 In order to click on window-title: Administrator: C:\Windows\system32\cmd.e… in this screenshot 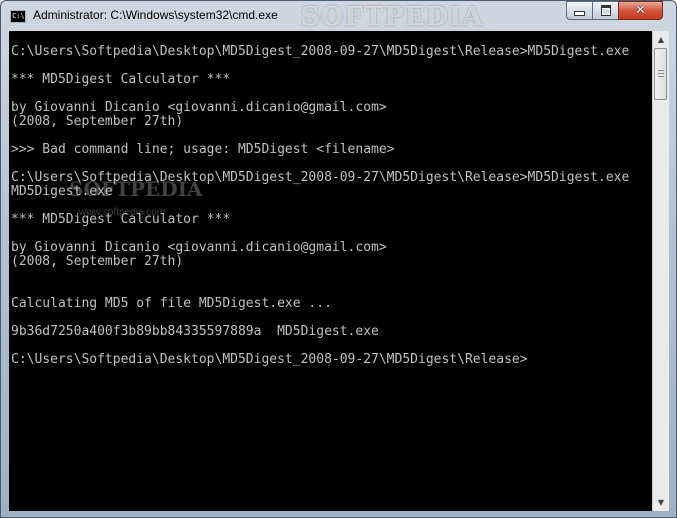, I will do `click(155, 15)`.